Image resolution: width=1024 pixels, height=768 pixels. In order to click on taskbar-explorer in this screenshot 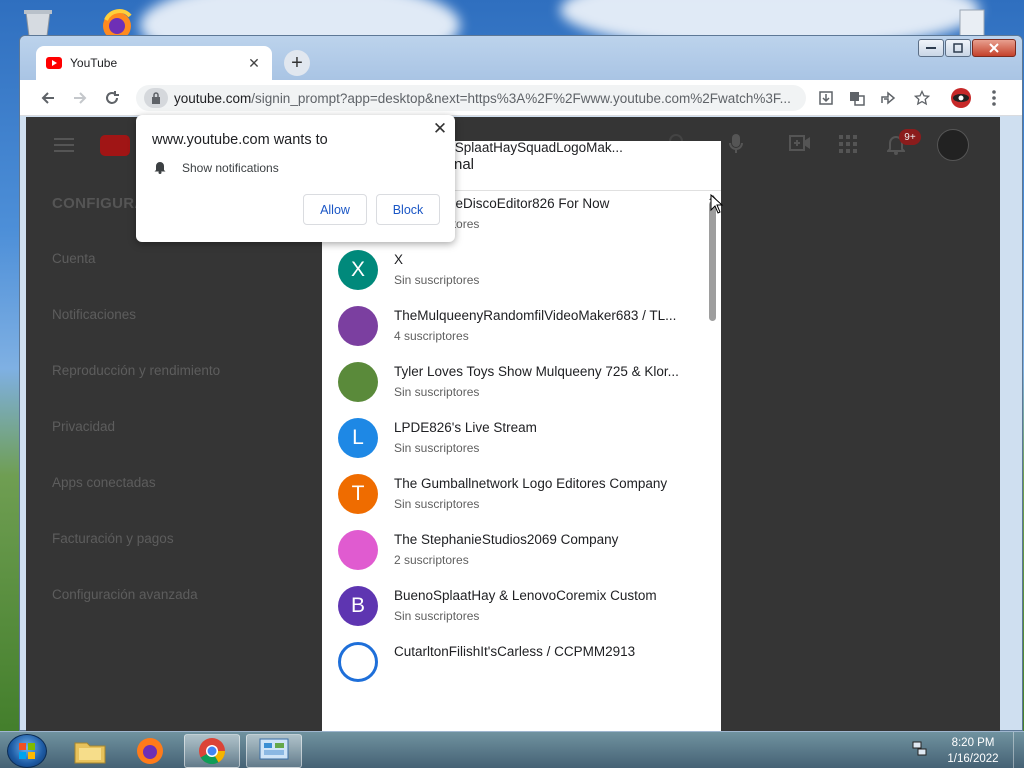, I will do `click(90, 751)`.